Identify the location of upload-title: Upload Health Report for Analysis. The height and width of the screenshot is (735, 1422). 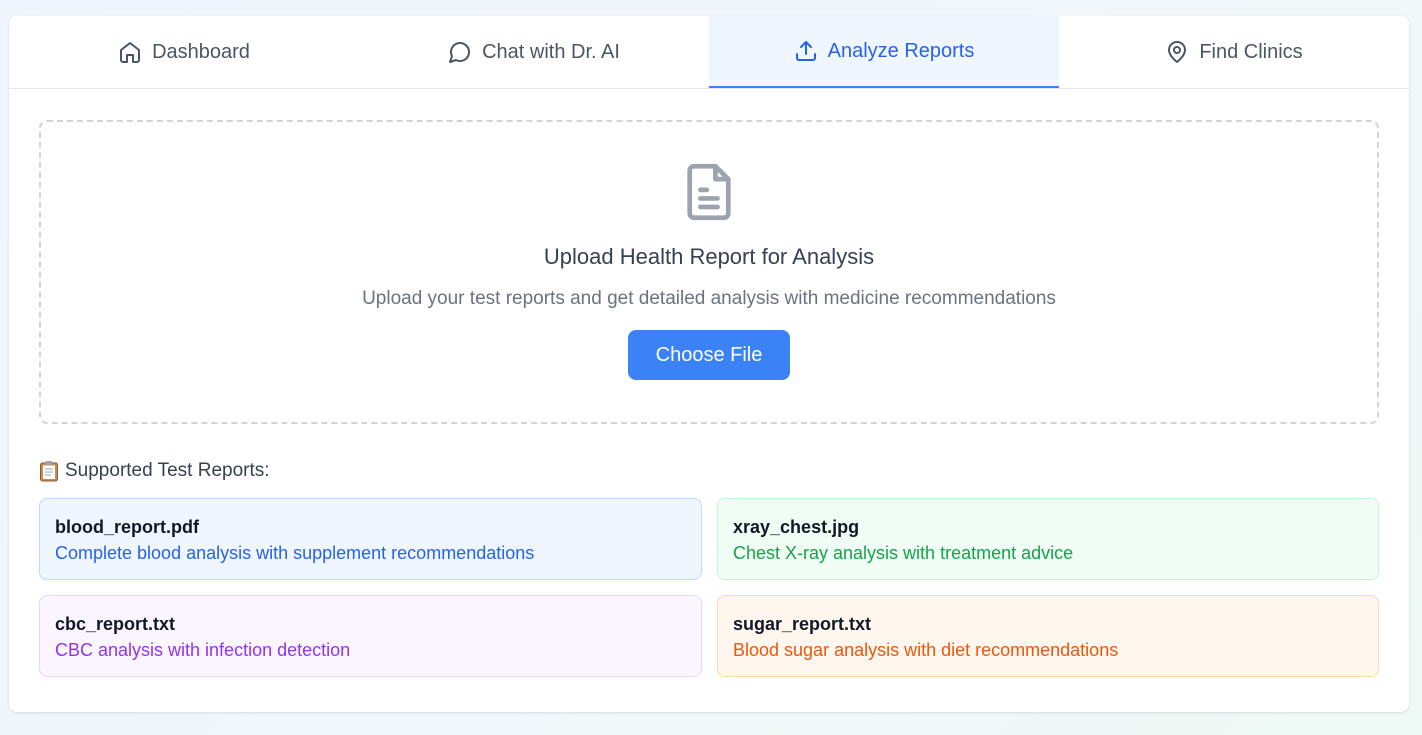
(709, 256).